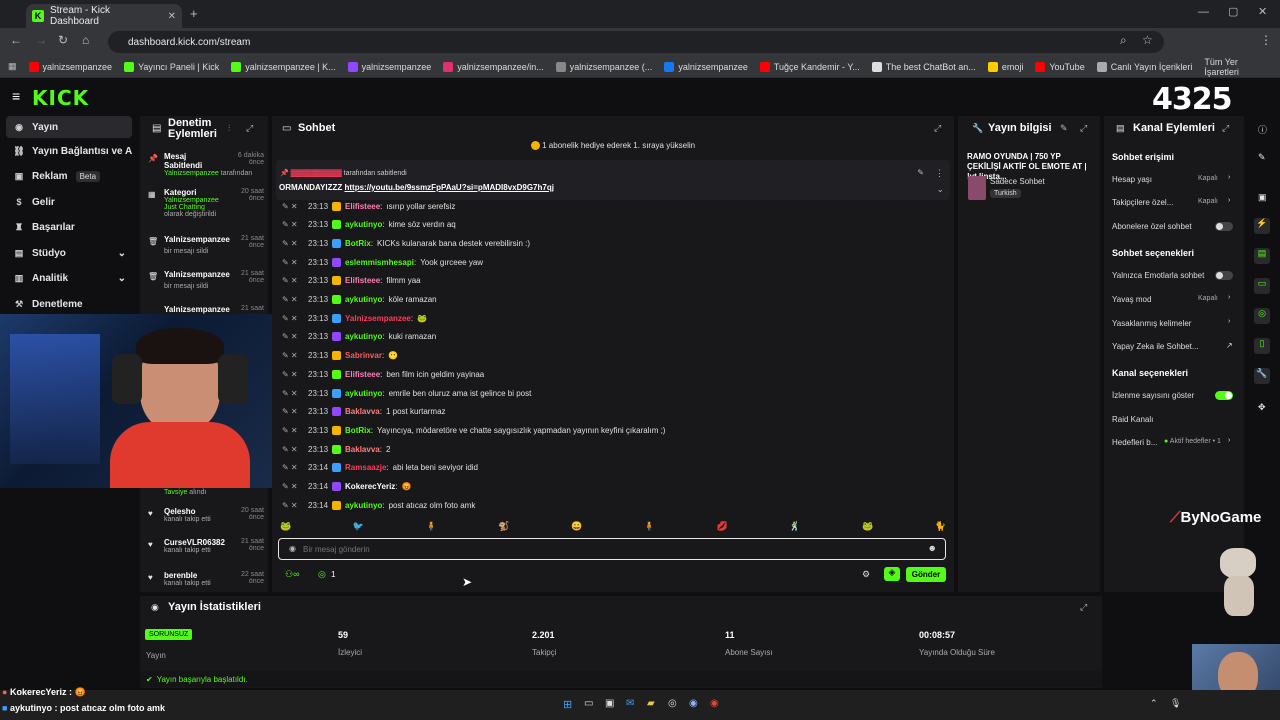 This screenshot has width=1280, height=720. What do you see at coordinates (389, 66) in the screenshot?
I see `bookmark-item: yalnizsempanzee` at bounding box center [389, 66].